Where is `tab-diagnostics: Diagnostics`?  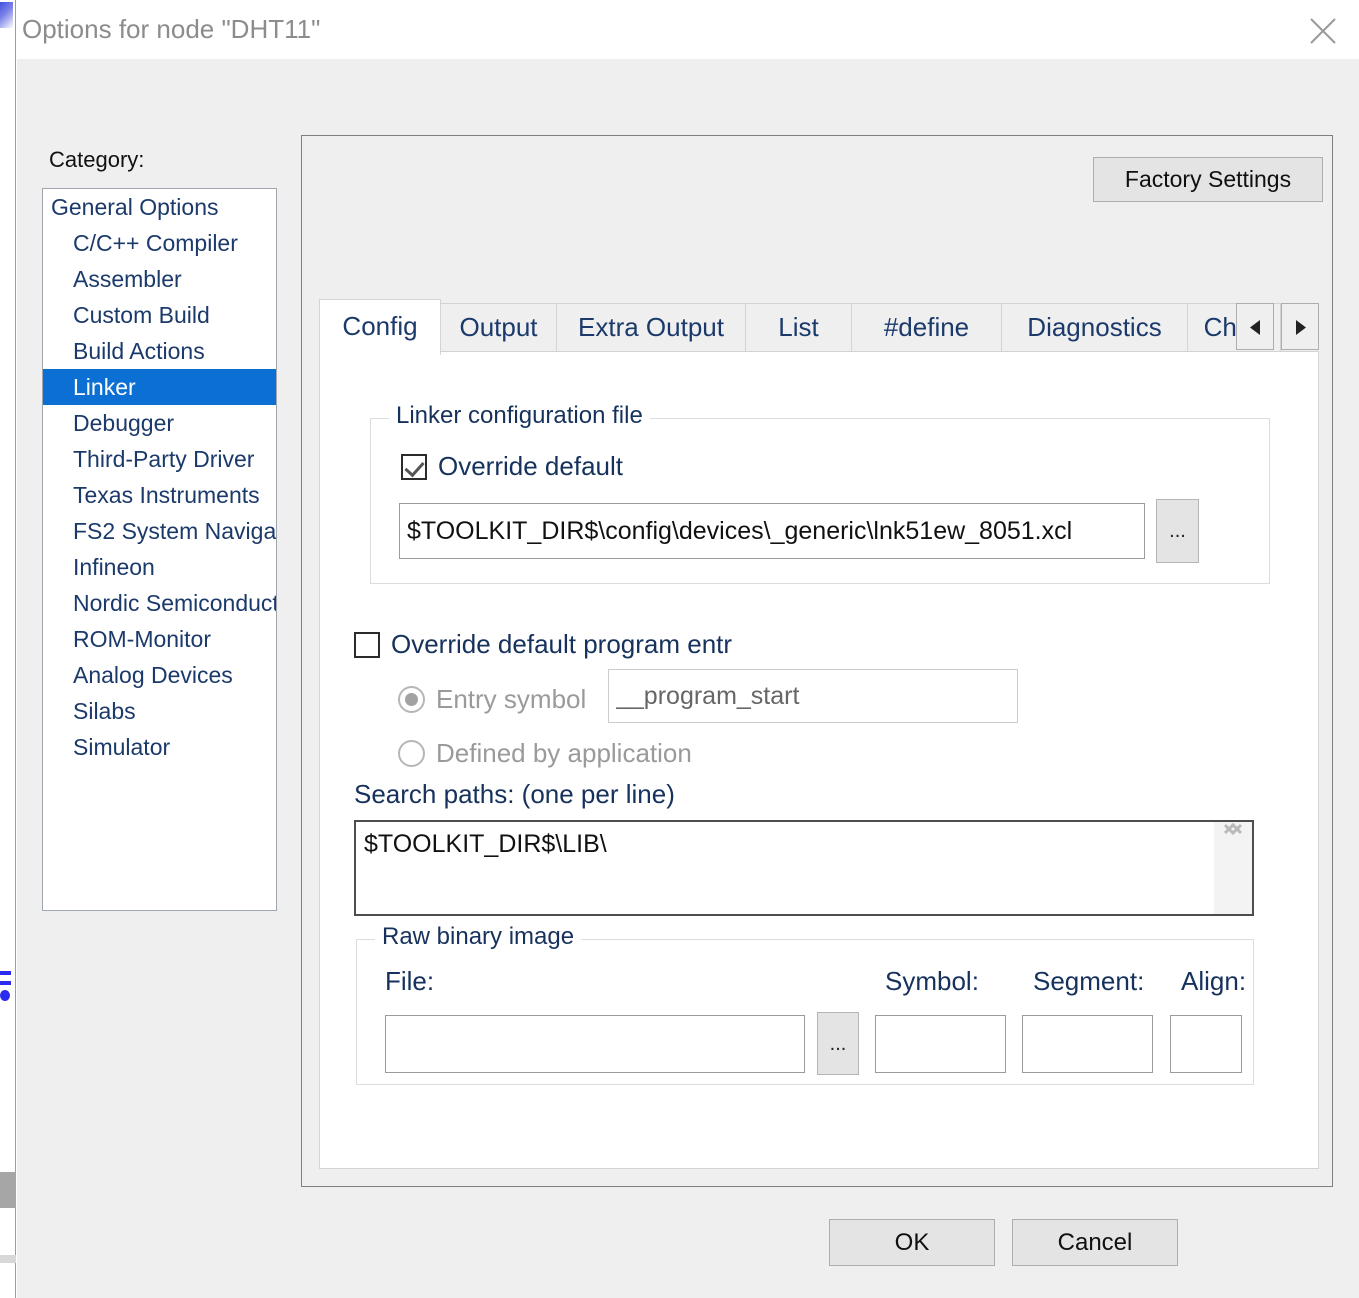
tab-diagnostics: Diagnostics is located at coordinates (1094, 327).